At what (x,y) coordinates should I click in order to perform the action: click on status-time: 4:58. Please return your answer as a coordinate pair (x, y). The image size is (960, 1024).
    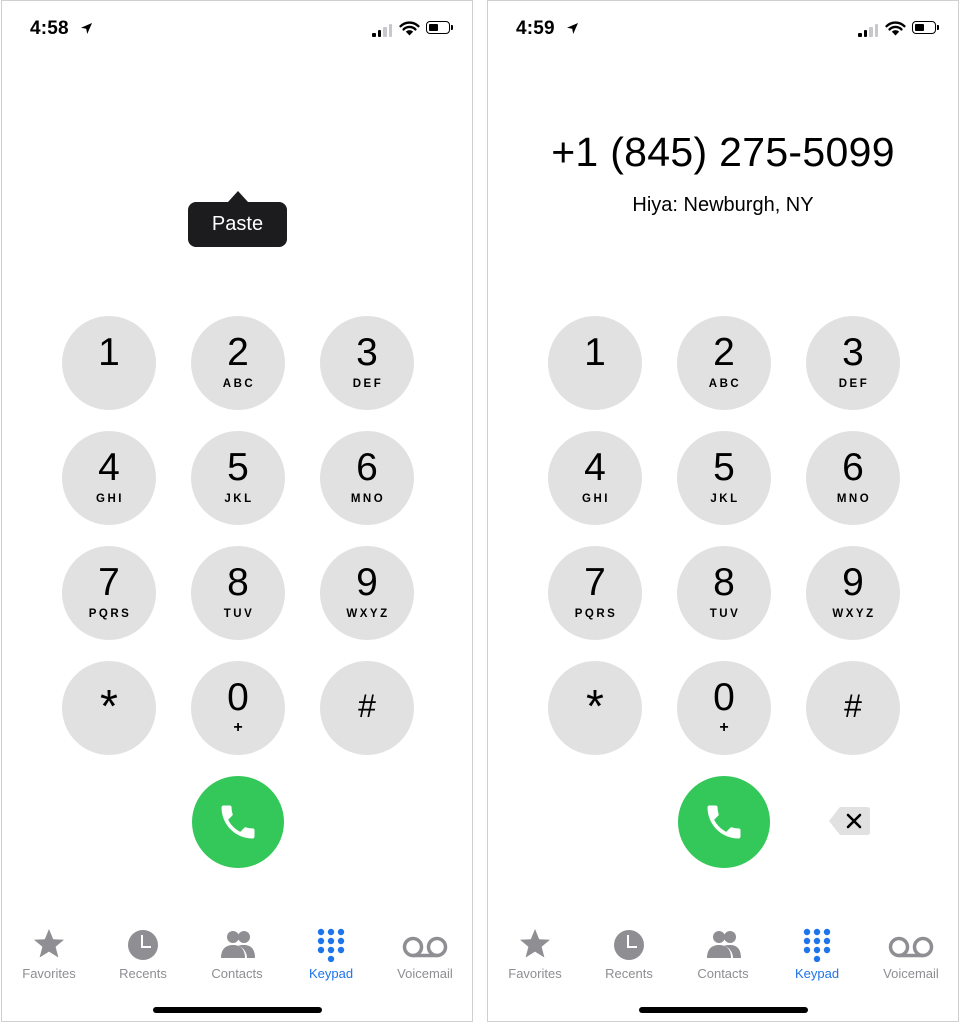
    Looking at the image, I should click on (49, 28).